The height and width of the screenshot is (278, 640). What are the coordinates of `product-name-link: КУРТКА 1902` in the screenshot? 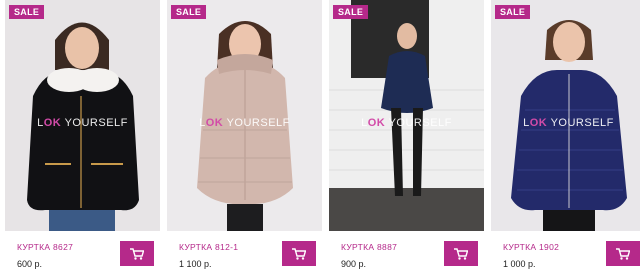 It's located at (531, 247).